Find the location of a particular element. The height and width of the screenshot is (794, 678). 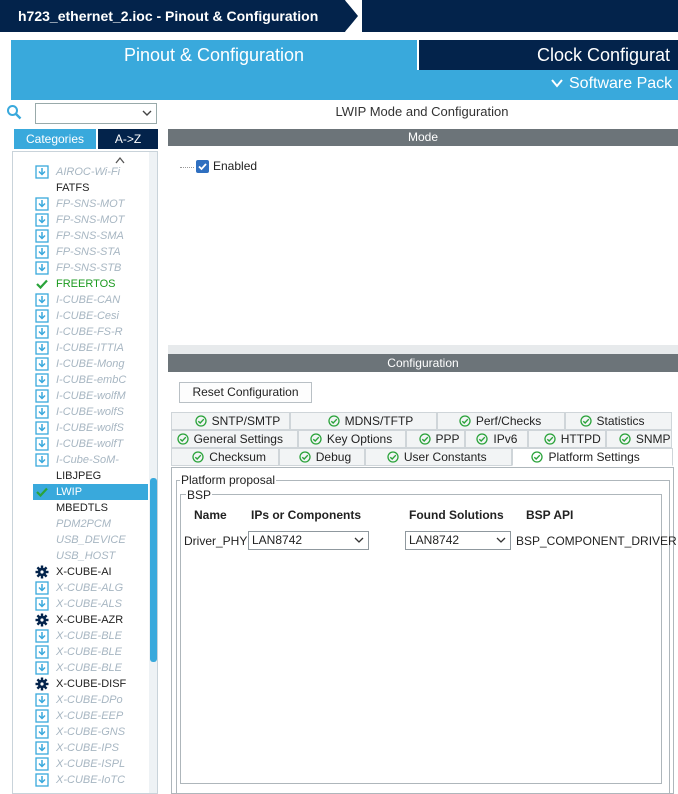

tree-item: FREERTOS is located at coordinates (90, 284).